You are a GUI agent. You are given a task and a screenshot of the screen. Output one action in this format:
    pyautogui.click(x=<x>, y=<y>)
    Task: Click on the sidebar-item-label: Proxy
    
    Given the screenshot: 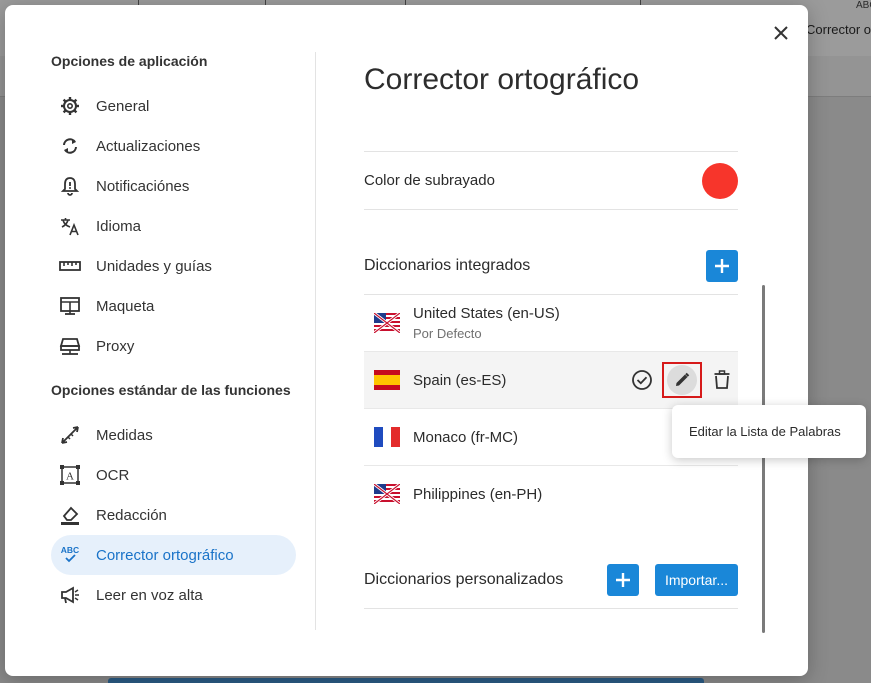 What is the action you would take?
    pyautogui.click(x=115, y=346)
    